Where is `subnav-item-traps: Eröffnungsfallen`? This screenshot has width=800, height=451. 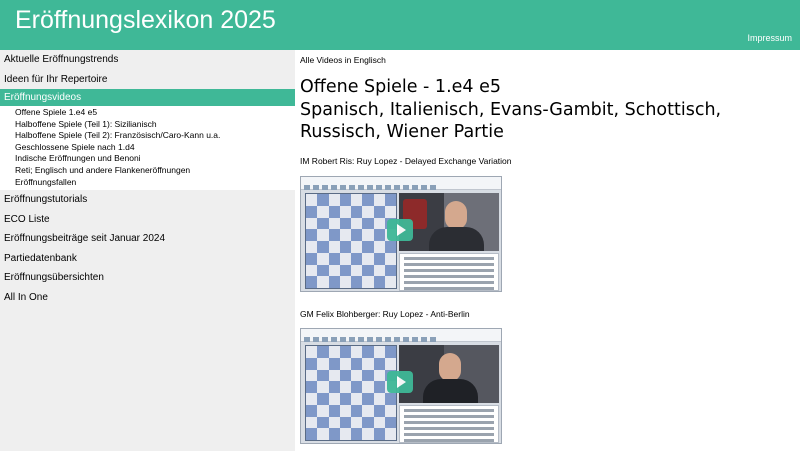 subnav-item-traps: Eröffnungsfallen is located at coordinates (147, 183).